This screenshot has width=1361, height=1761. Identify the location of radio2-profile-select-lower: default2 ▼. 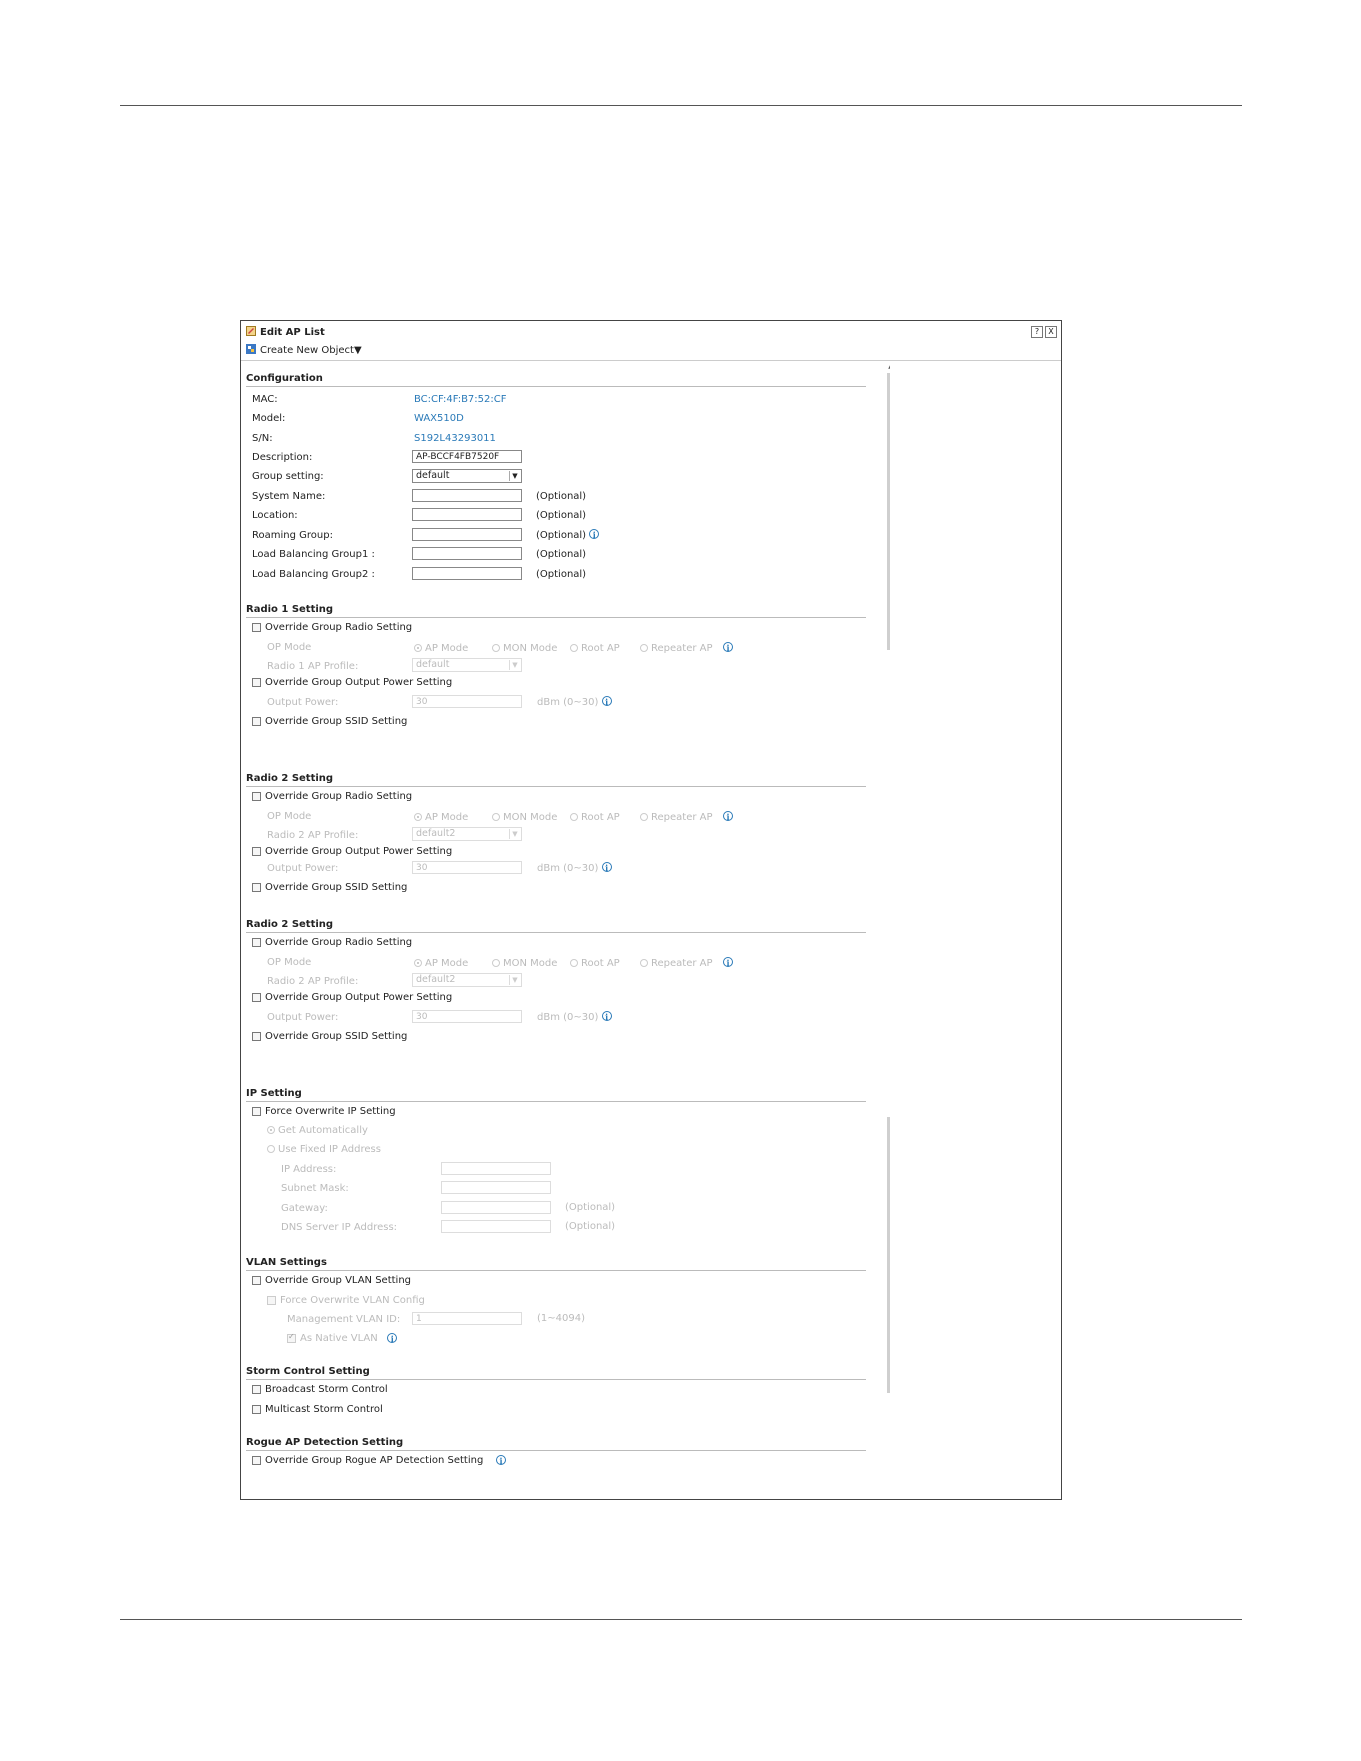
(467, 980).